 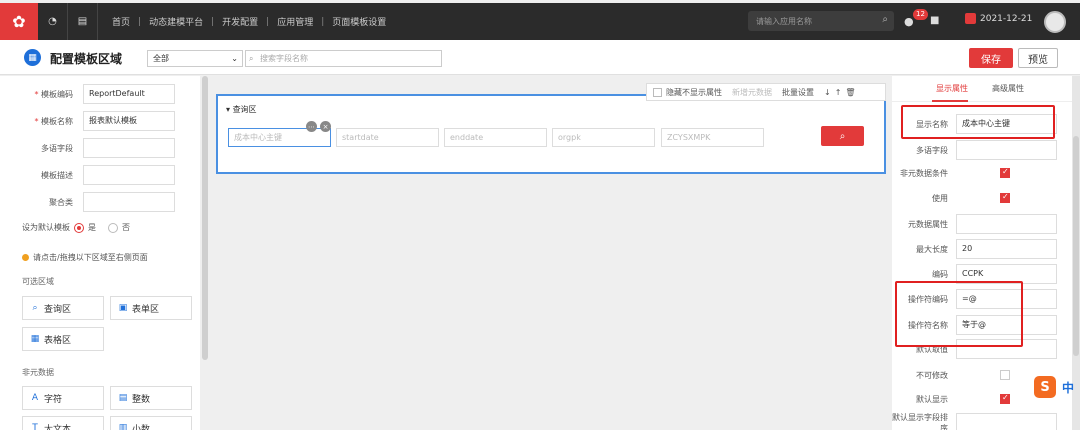 I want to click on field-label: * 模板编码, so click(x=53, y=94).